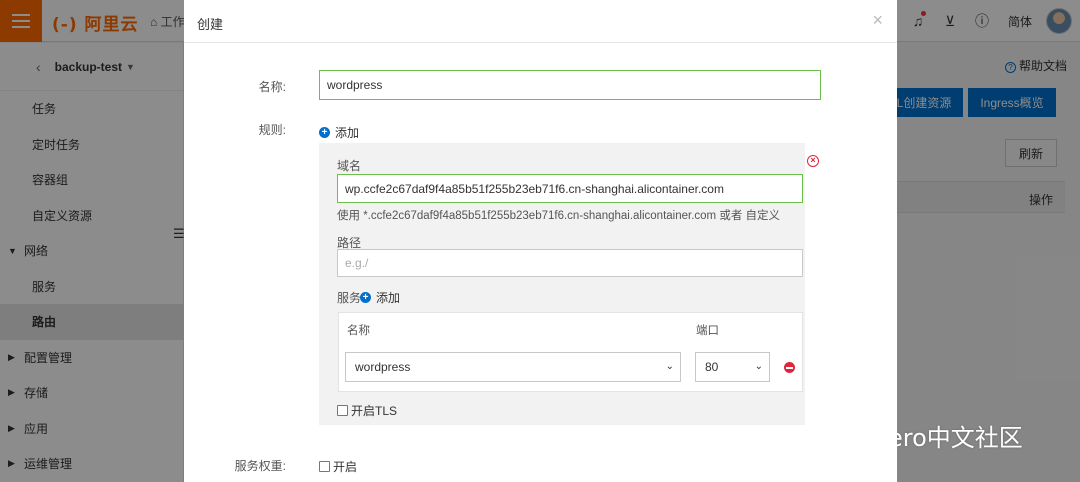  What do you see at coordinates (358, 331) in the screenshot?
I see `col-service-name: 名称` at bounding box center [358, 331].